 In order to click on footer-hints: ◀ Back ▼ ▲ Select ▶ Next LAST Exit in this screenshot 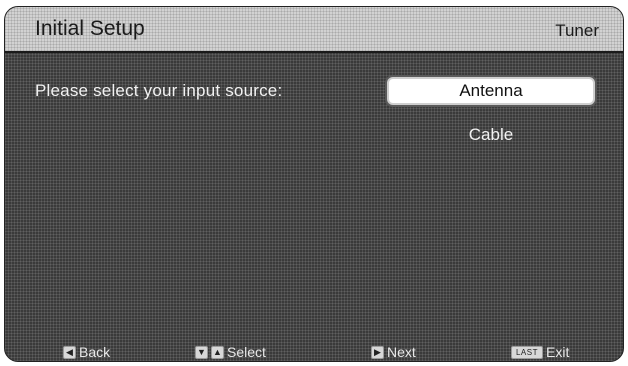, I will do `click(314, 352)`.